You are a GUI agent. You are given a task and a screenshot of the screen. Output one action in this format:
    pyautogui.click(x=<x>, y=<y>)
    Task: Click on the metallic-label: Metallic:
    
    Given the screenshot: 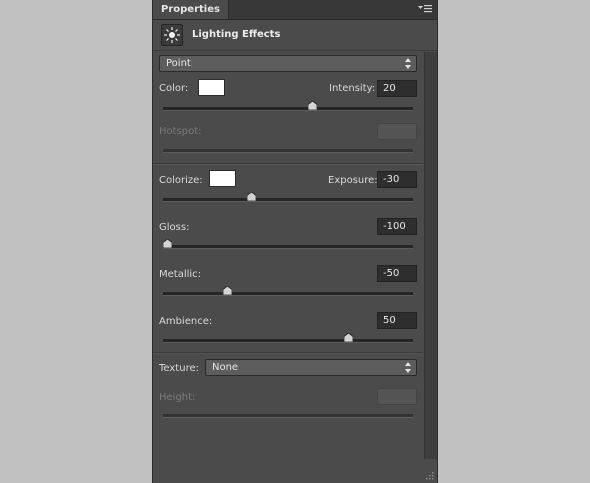 What is the action you would take?
    pyautogui.click(x=180, y=274)
    